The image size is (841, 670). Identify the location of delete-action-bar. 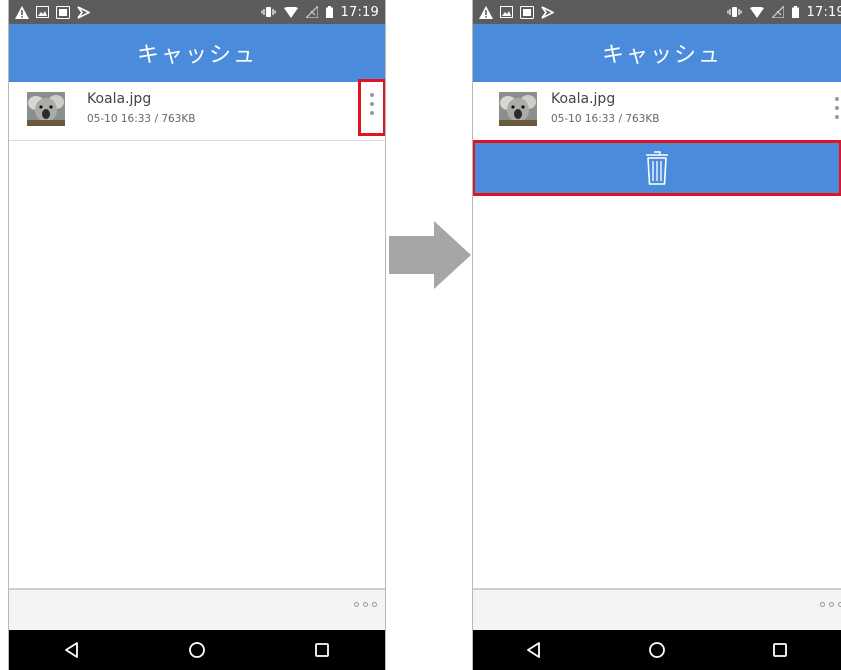
(657, 168).